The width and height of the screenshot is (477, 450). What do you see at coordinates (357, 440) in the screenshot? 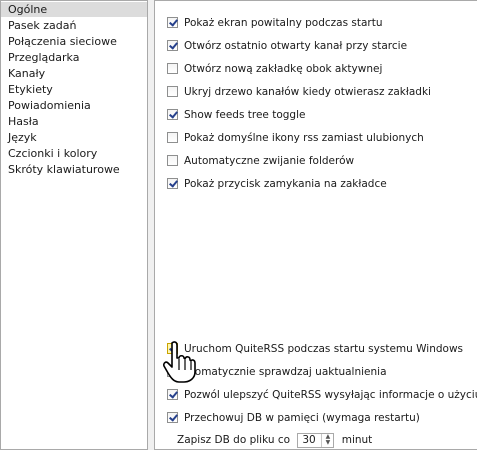
I see `save-db-unit-label: minut` at bounding box center [357, 440].